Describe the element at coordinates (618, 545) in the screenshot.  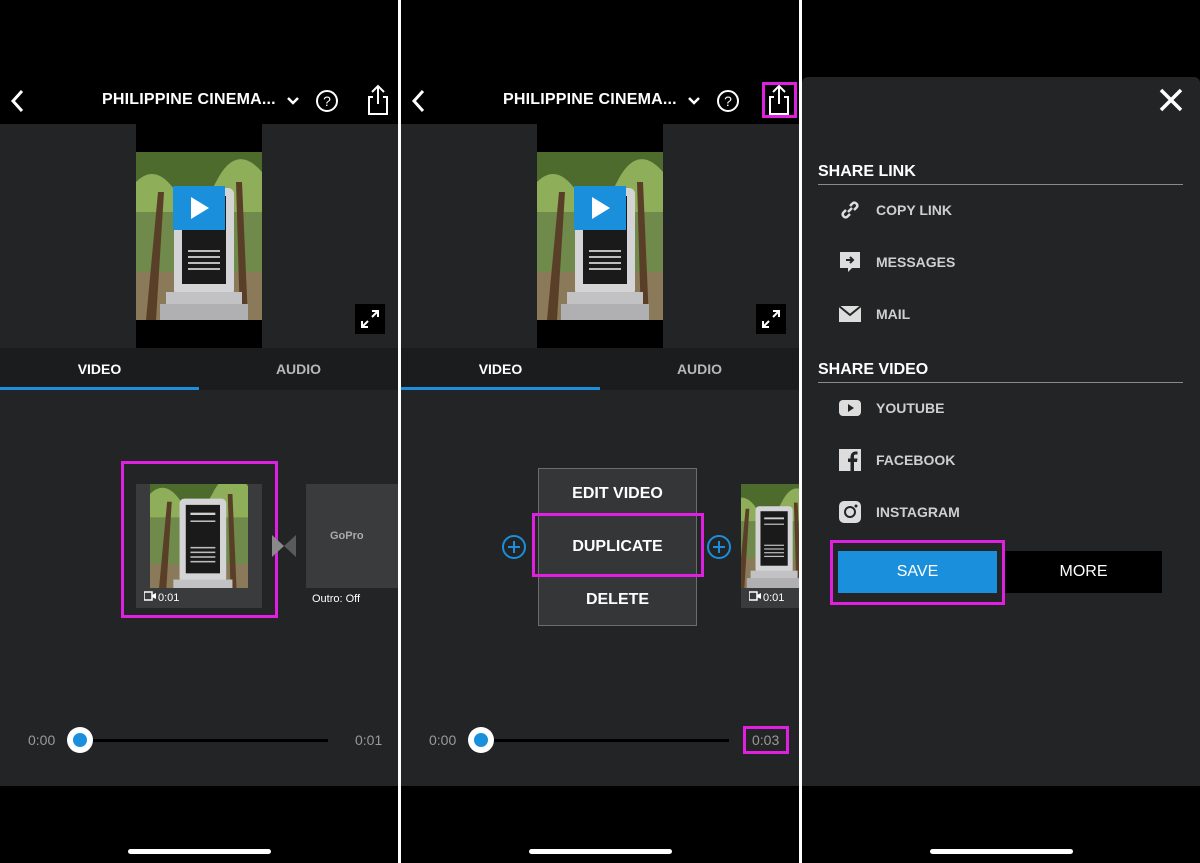
I see `duplicate-highlight` at that location.